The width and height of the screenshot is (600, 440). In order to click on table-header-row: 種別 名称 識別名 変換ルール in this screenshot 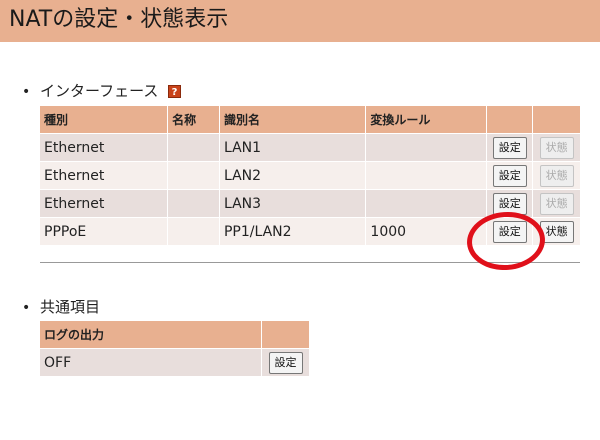, I will do `click(310, 119)`.